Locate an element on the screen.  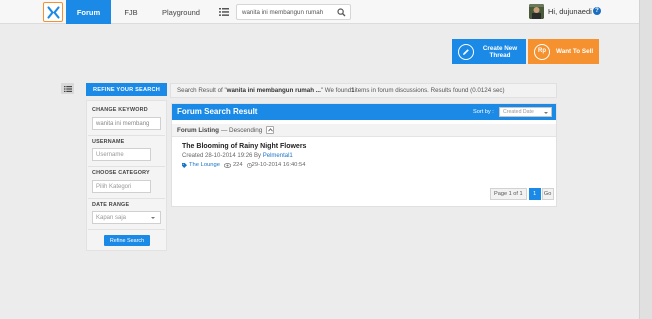
results-title: Forum Search Result is located at coordinates (217, 111).